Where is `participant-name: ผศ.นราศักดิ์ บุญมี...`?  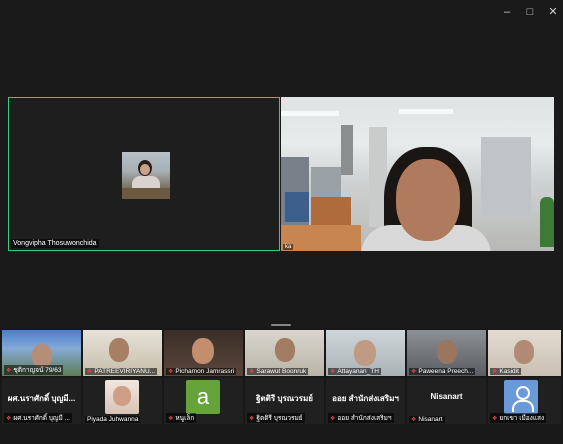
participant-name: ผศ.นราศักดิ์ บุญมี... is located at coordinates (41, 398).